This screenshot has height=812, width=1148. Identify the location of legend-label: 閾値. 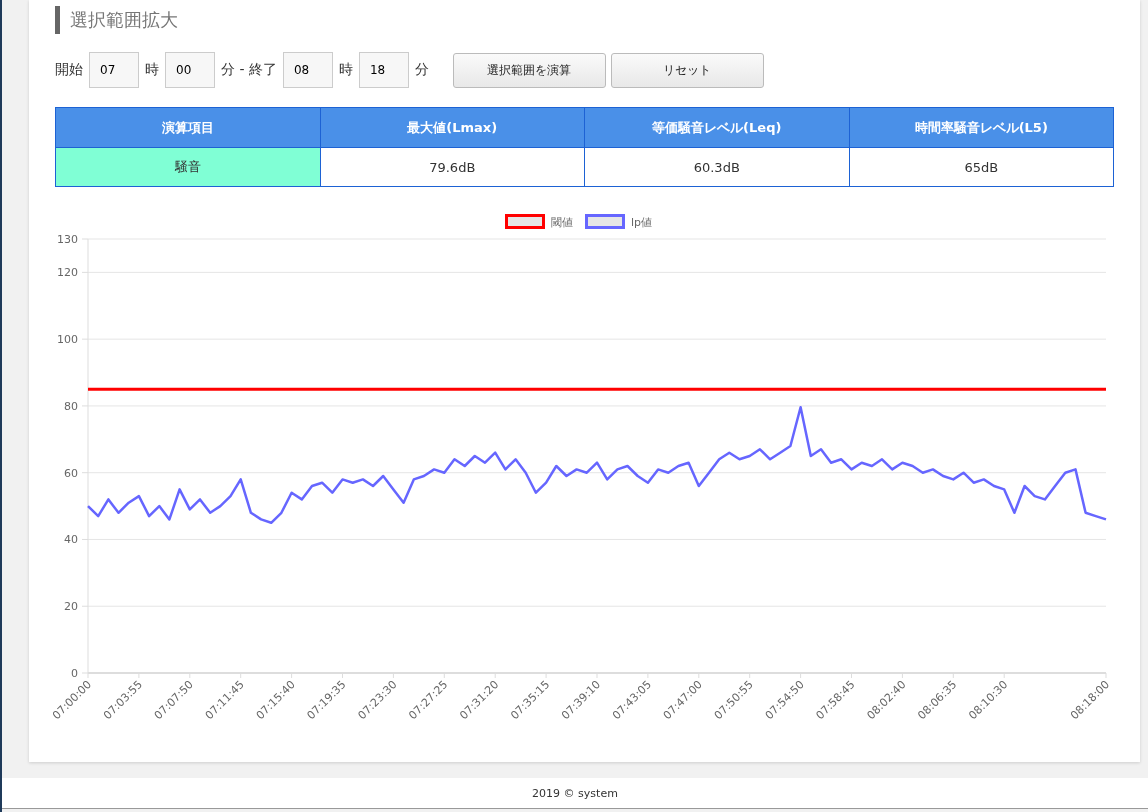
(562, 222).